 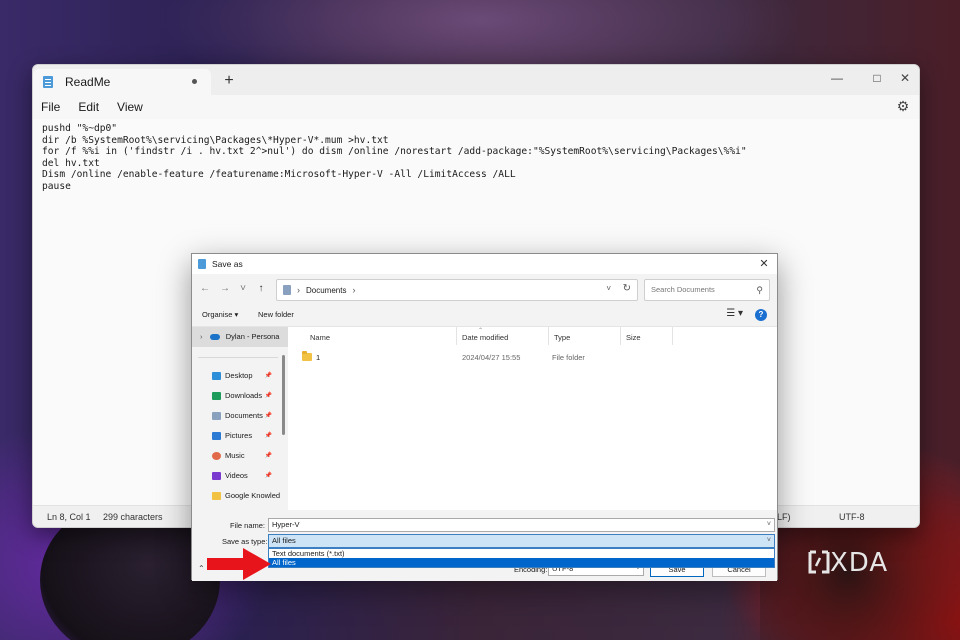 What do you see at coordinates (320, 337) in the screenshot?
I see `column-name: Name` at bounding box center [320, 337].